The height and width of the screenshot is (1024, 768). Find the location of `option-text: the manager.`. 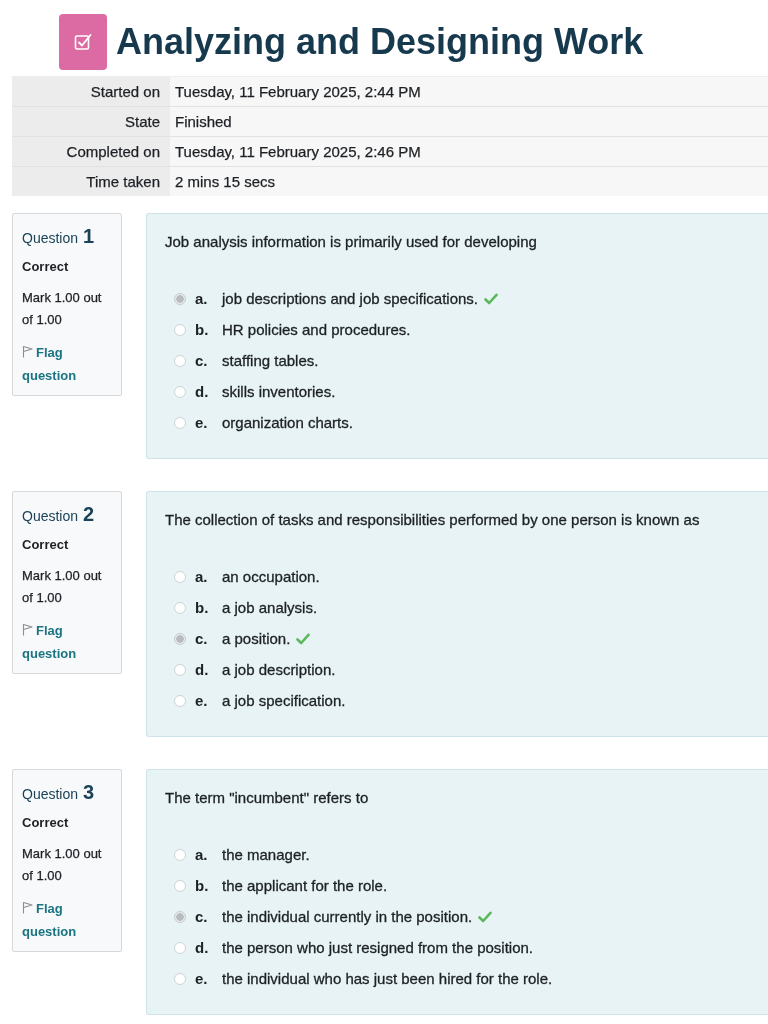

option-text: the manager. is located at coordinates (266, 854).